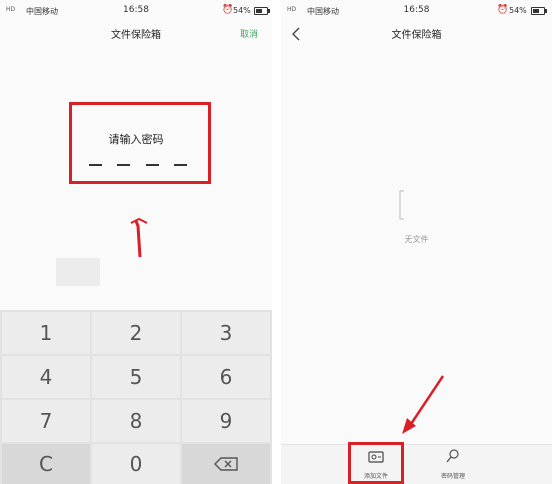 This screenshot has width=552, height=484. What do you see at coordinates (226, 421) in the screenshot?
I see `key-9: 9` at bounding box center [226, 421].